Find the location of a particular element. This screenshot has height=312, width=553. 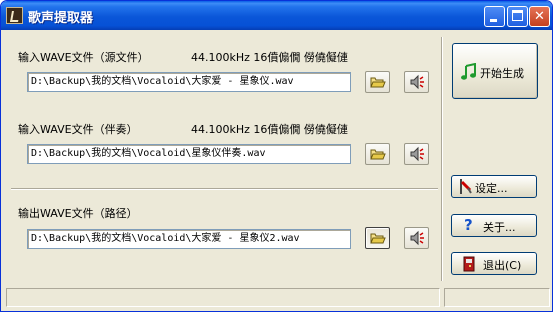

section-divider is located at coordinates (224, 189).